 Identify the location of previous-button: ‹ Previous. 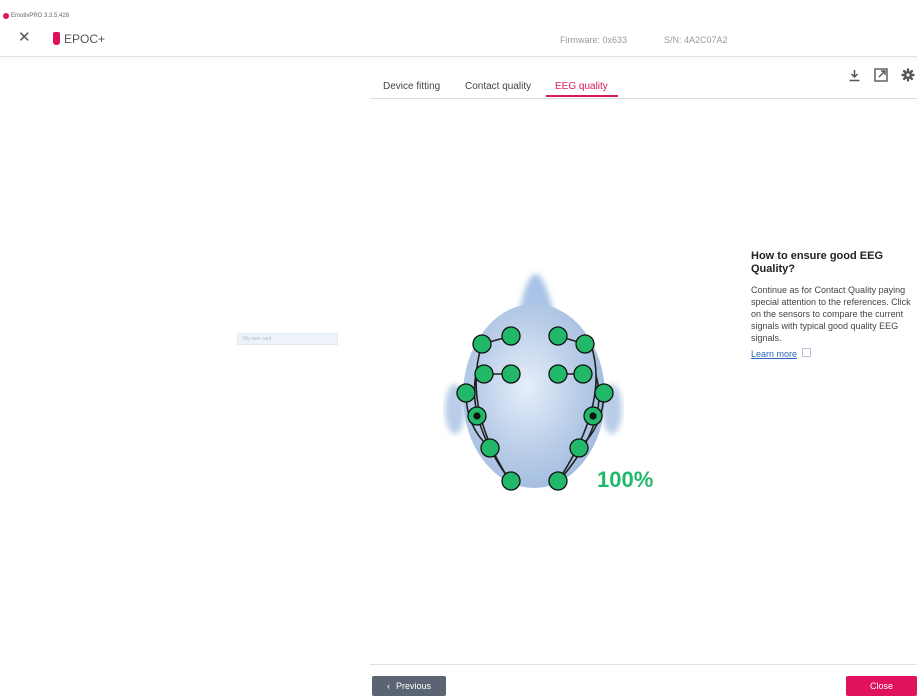
(409, 686).